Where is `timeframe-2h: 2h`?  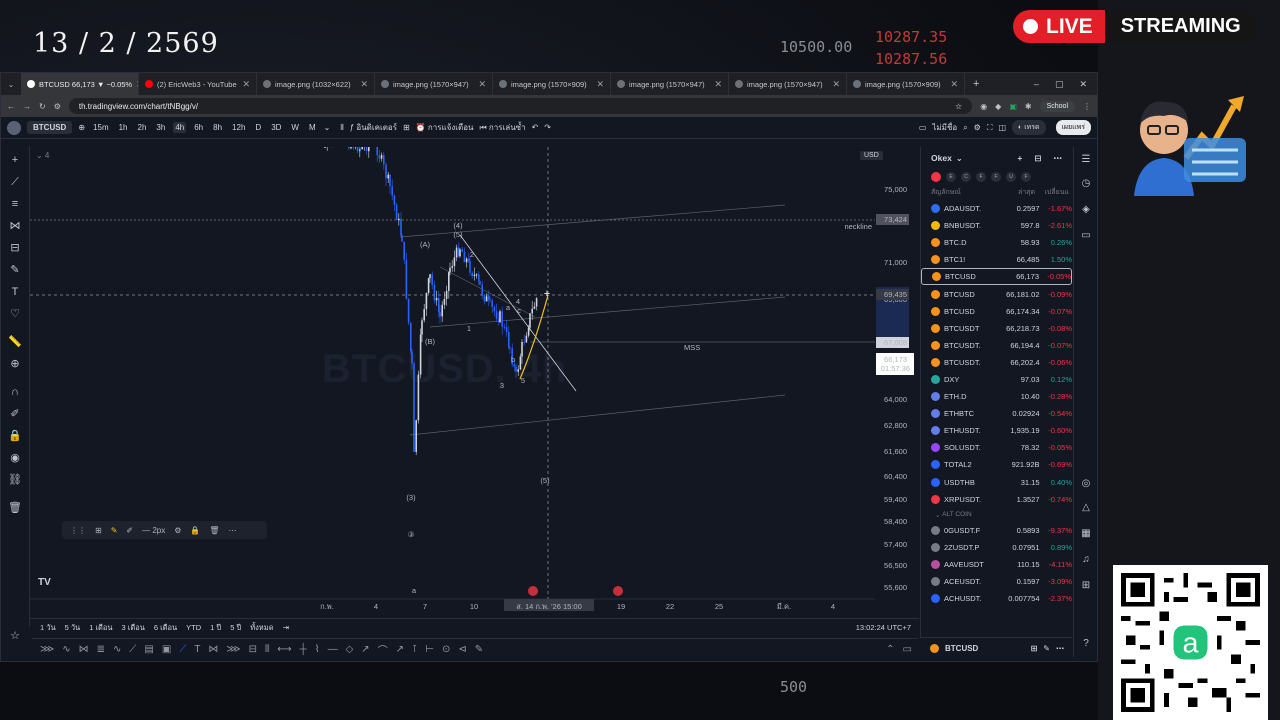
timeframe-2h: 2h is located at coordinates (142, 127).